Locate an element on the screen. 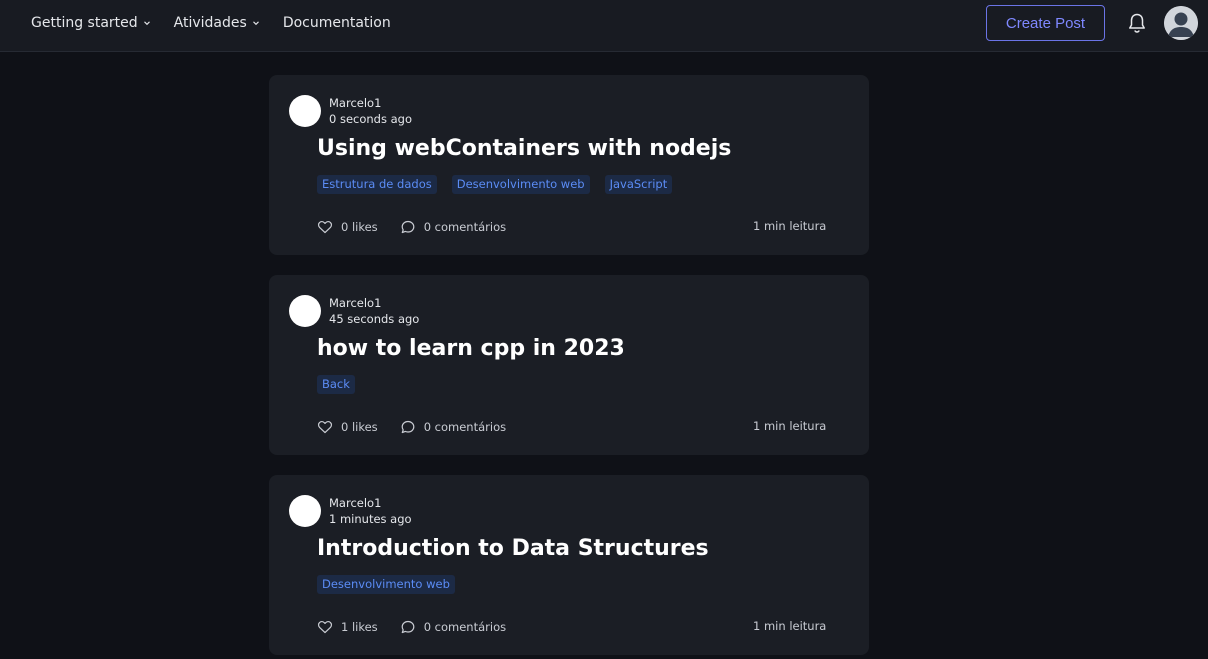  nav-item-label: Getting started is located at coordinates (84, 23).